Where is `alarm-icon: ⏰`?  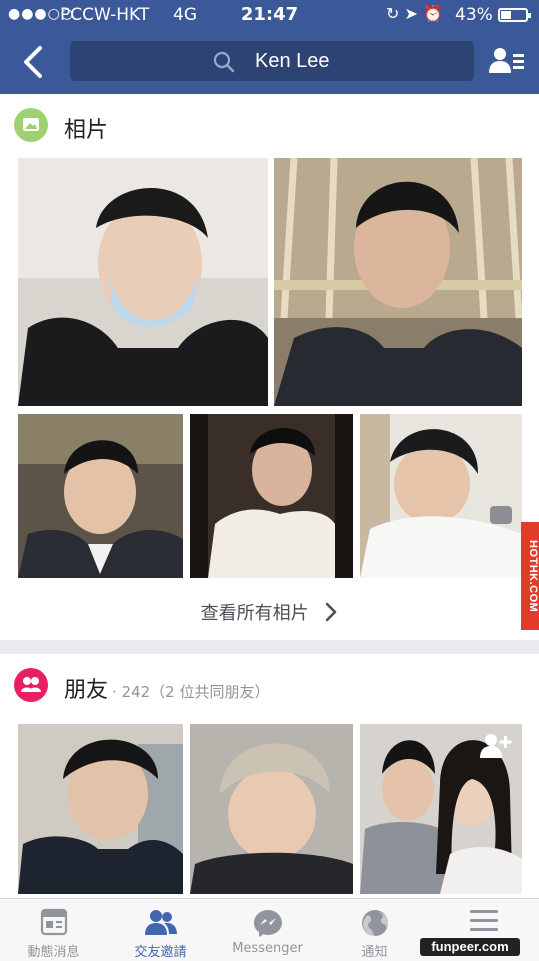 alarm-icon: ⏰ is located at coordinates (433, 13).